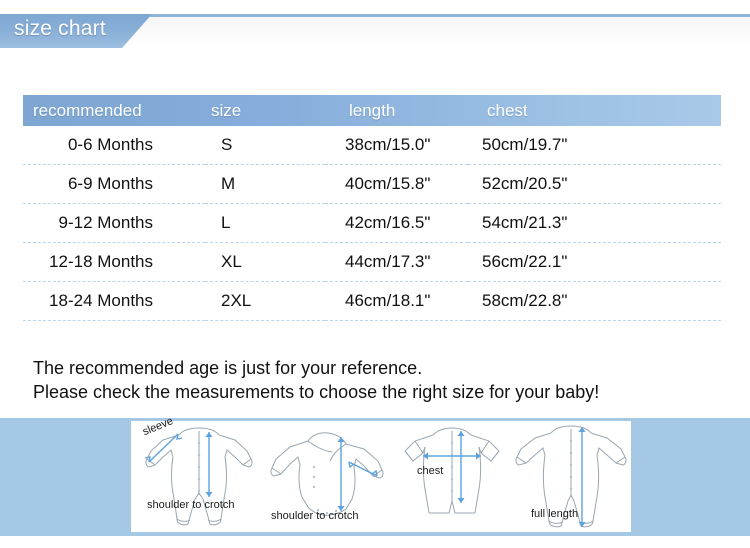 Image resolution: width=750 pixels, height=548 pixels. What do you see at coordinates (226, 110) in the screenshot?
I see `column-header-size: size` at bounding box center [226, 110].